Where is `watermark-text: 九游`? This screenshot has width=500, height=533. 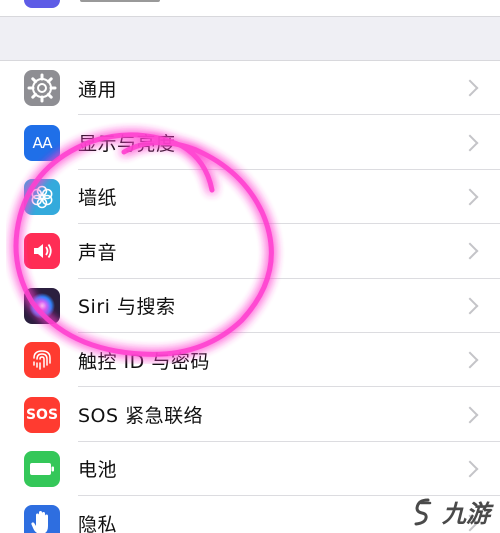
watermark-text: 九游 is located at coordinates (466, 513).